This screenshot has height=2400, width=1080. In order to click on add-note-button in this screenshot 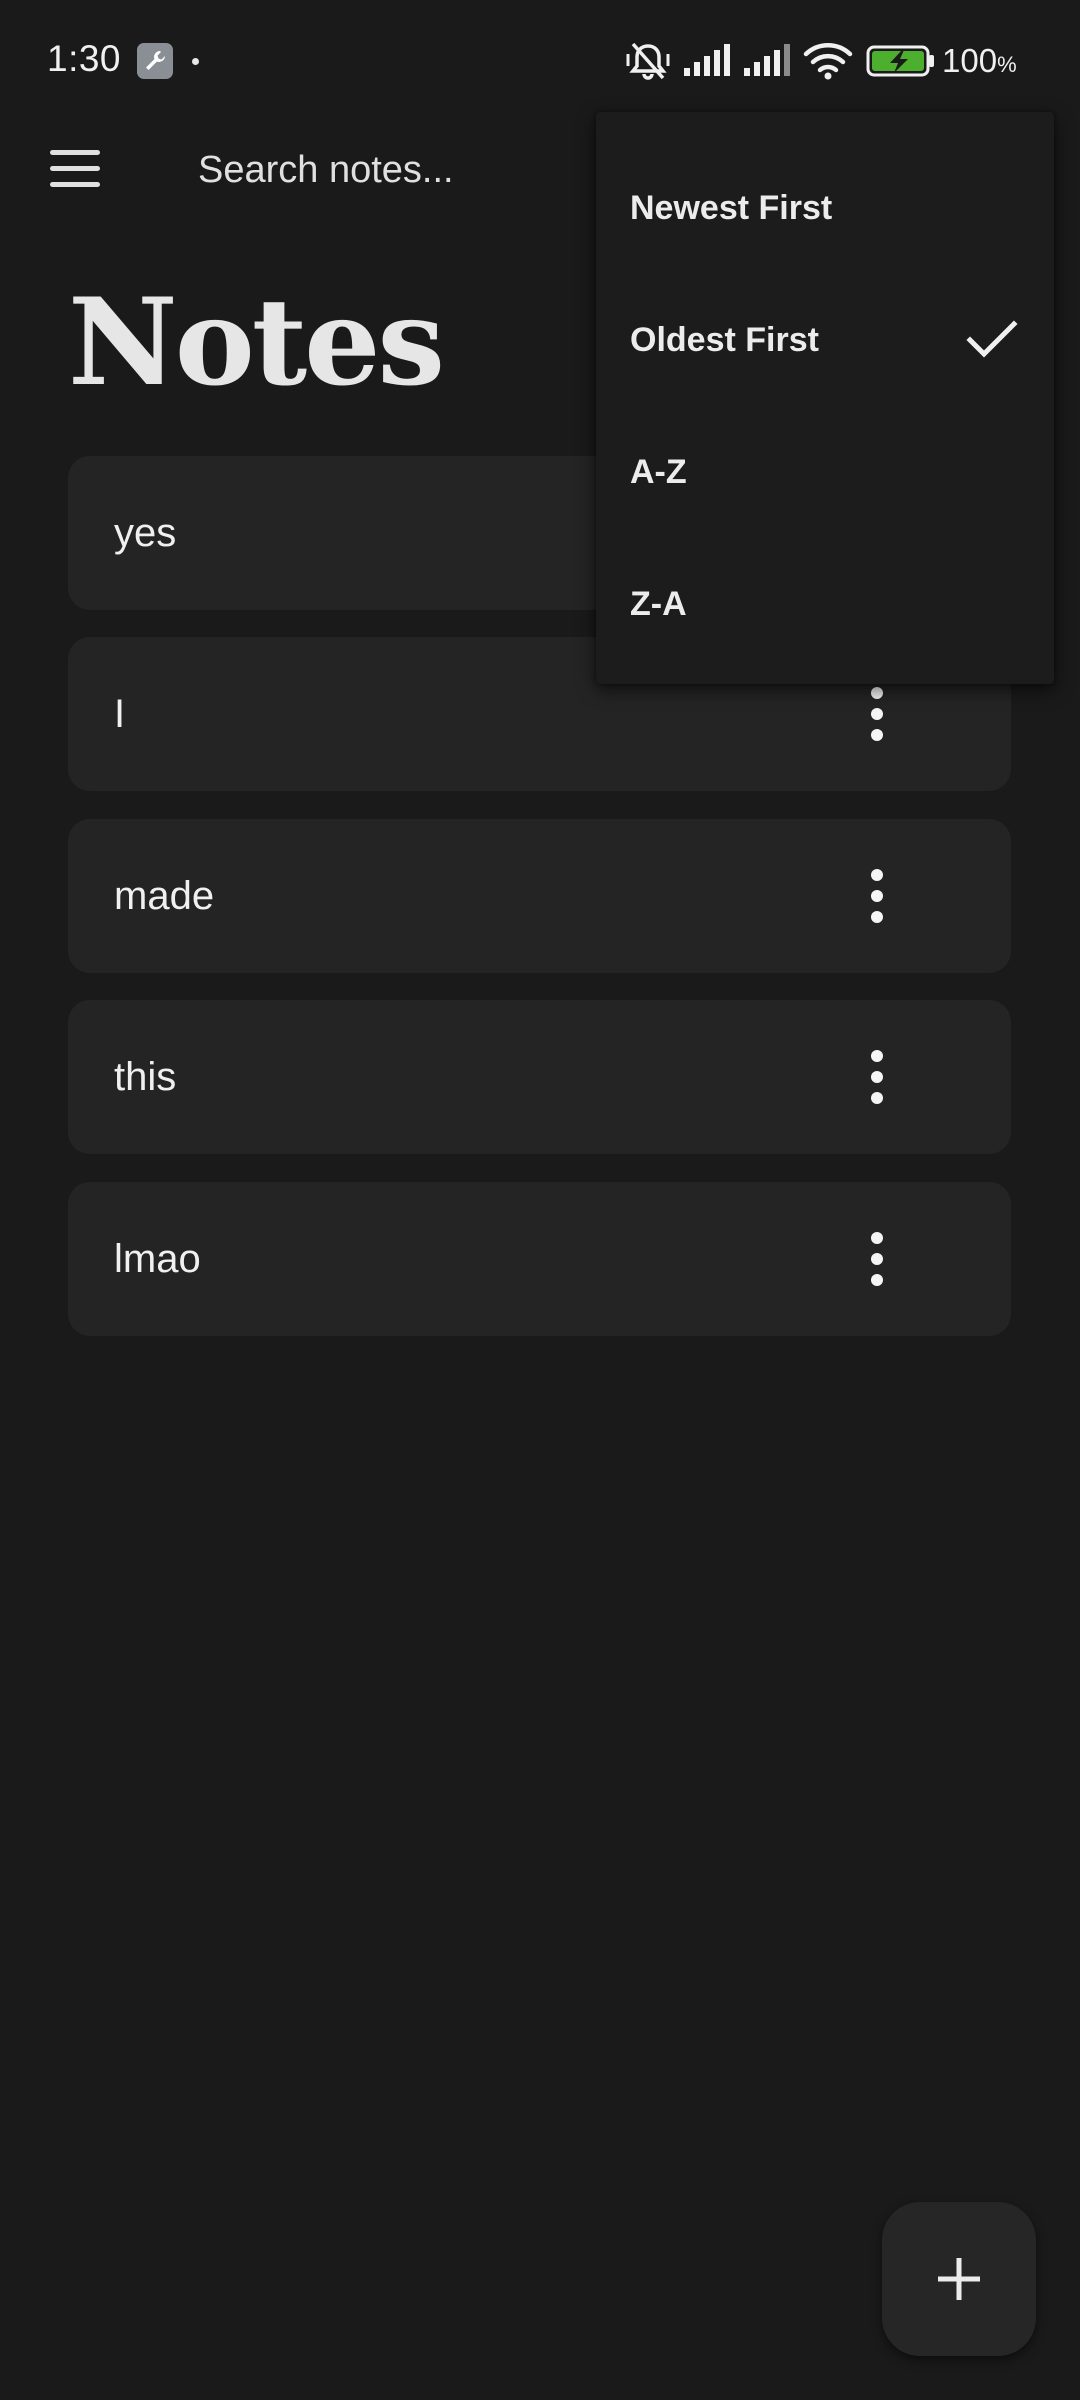, I will do `click(959, 2279)`.